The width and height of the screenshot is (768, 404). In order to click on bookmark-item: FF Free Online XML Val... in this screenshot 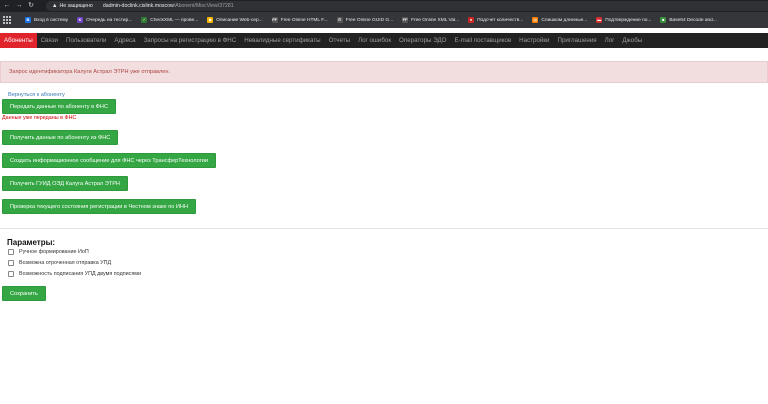, I will do `click(430, 20)`.